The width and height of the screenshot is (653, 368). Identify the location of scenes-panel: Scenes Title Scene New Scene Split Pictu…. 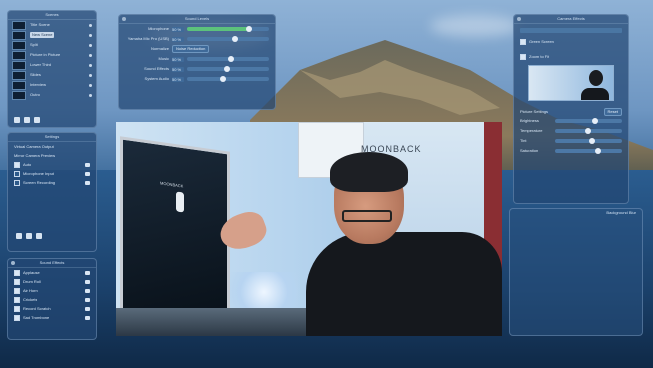
(52, 69).